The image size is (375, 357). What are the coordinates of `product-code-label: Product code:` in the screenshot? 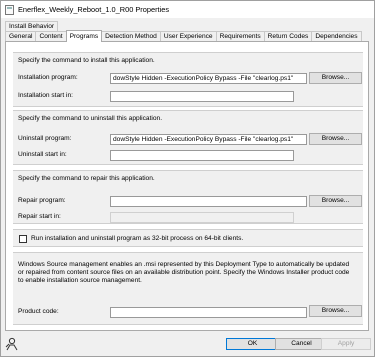 It's located at (38, 311).